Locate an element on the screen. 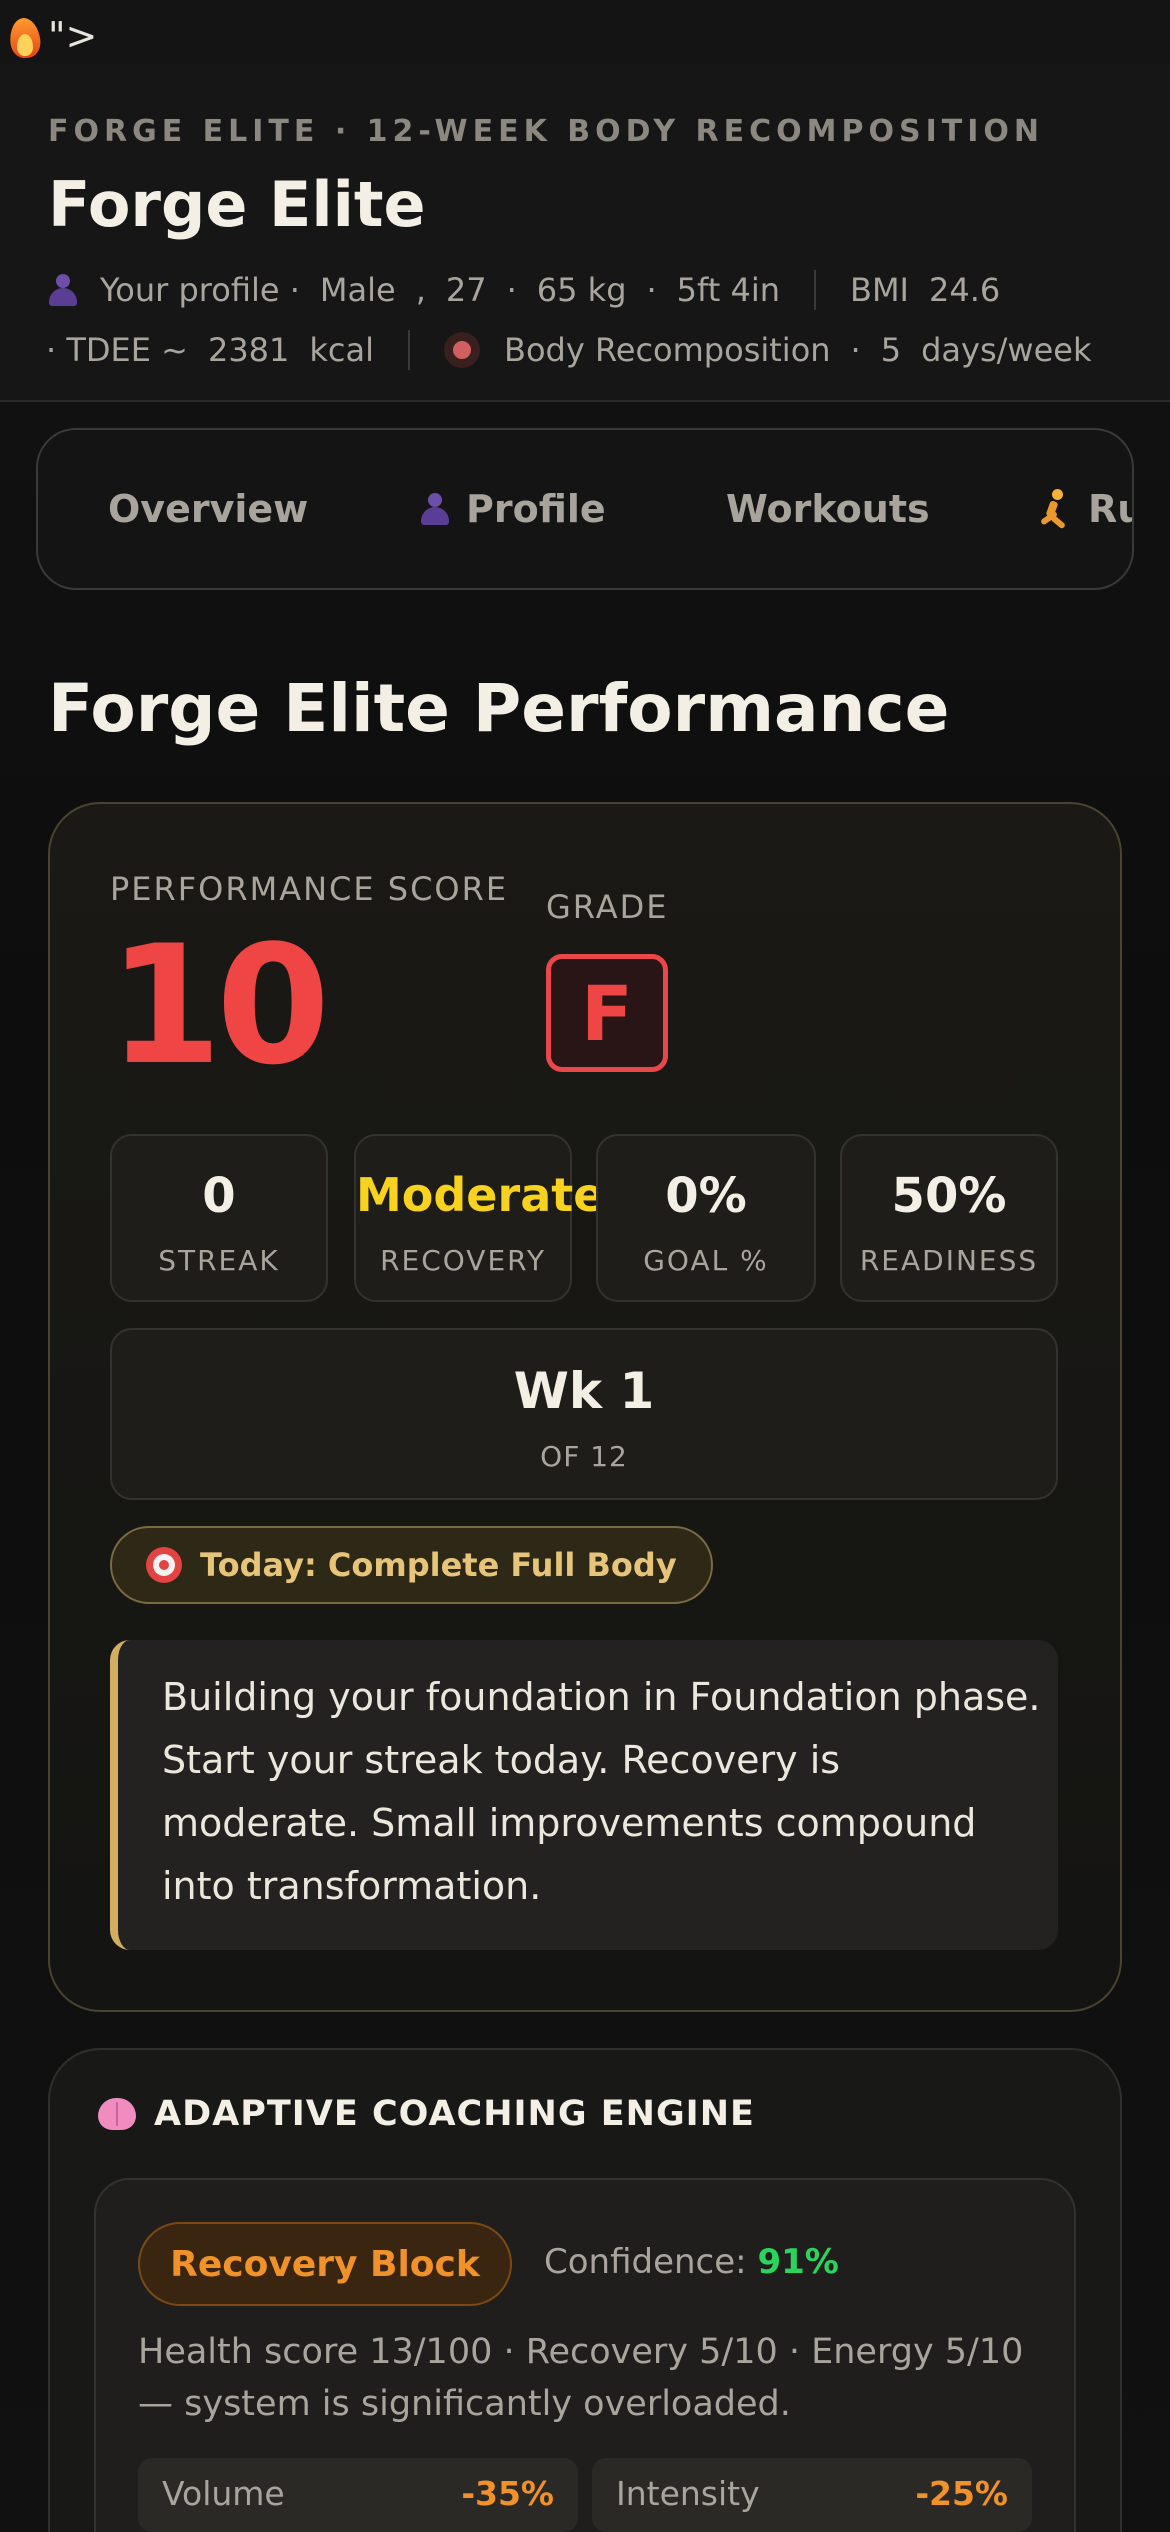  stat-label: READINESS is located at coordinates (949, 1260).